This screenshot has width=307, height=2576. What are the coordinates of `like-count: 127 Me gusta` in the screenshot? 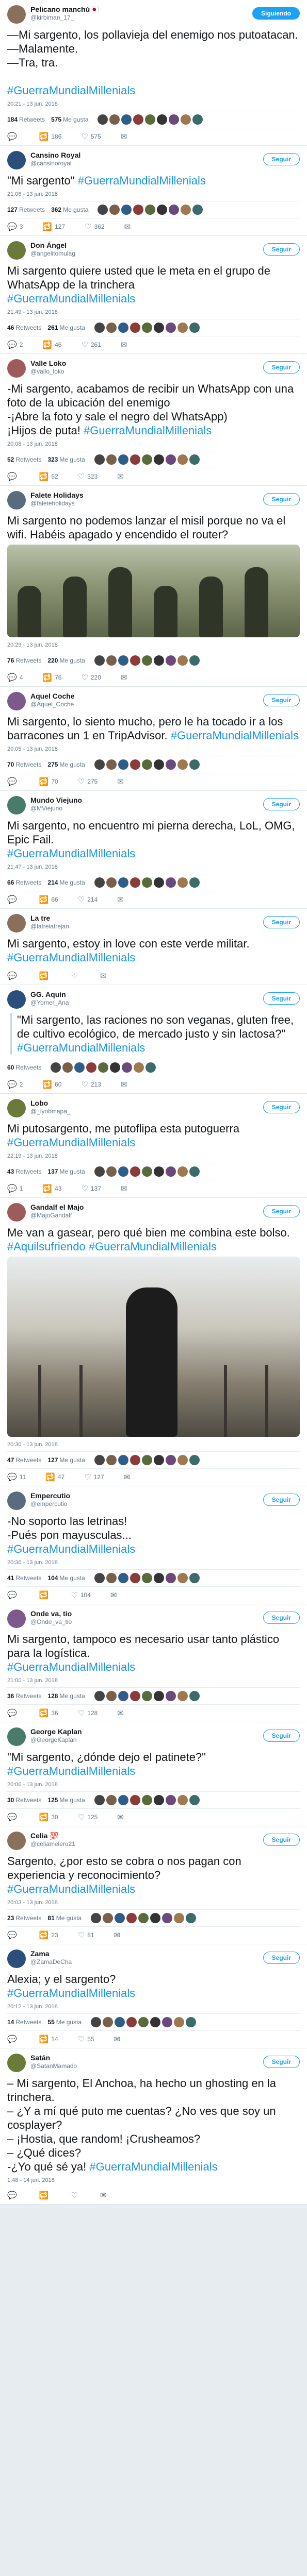 It's located at (66, 1460).